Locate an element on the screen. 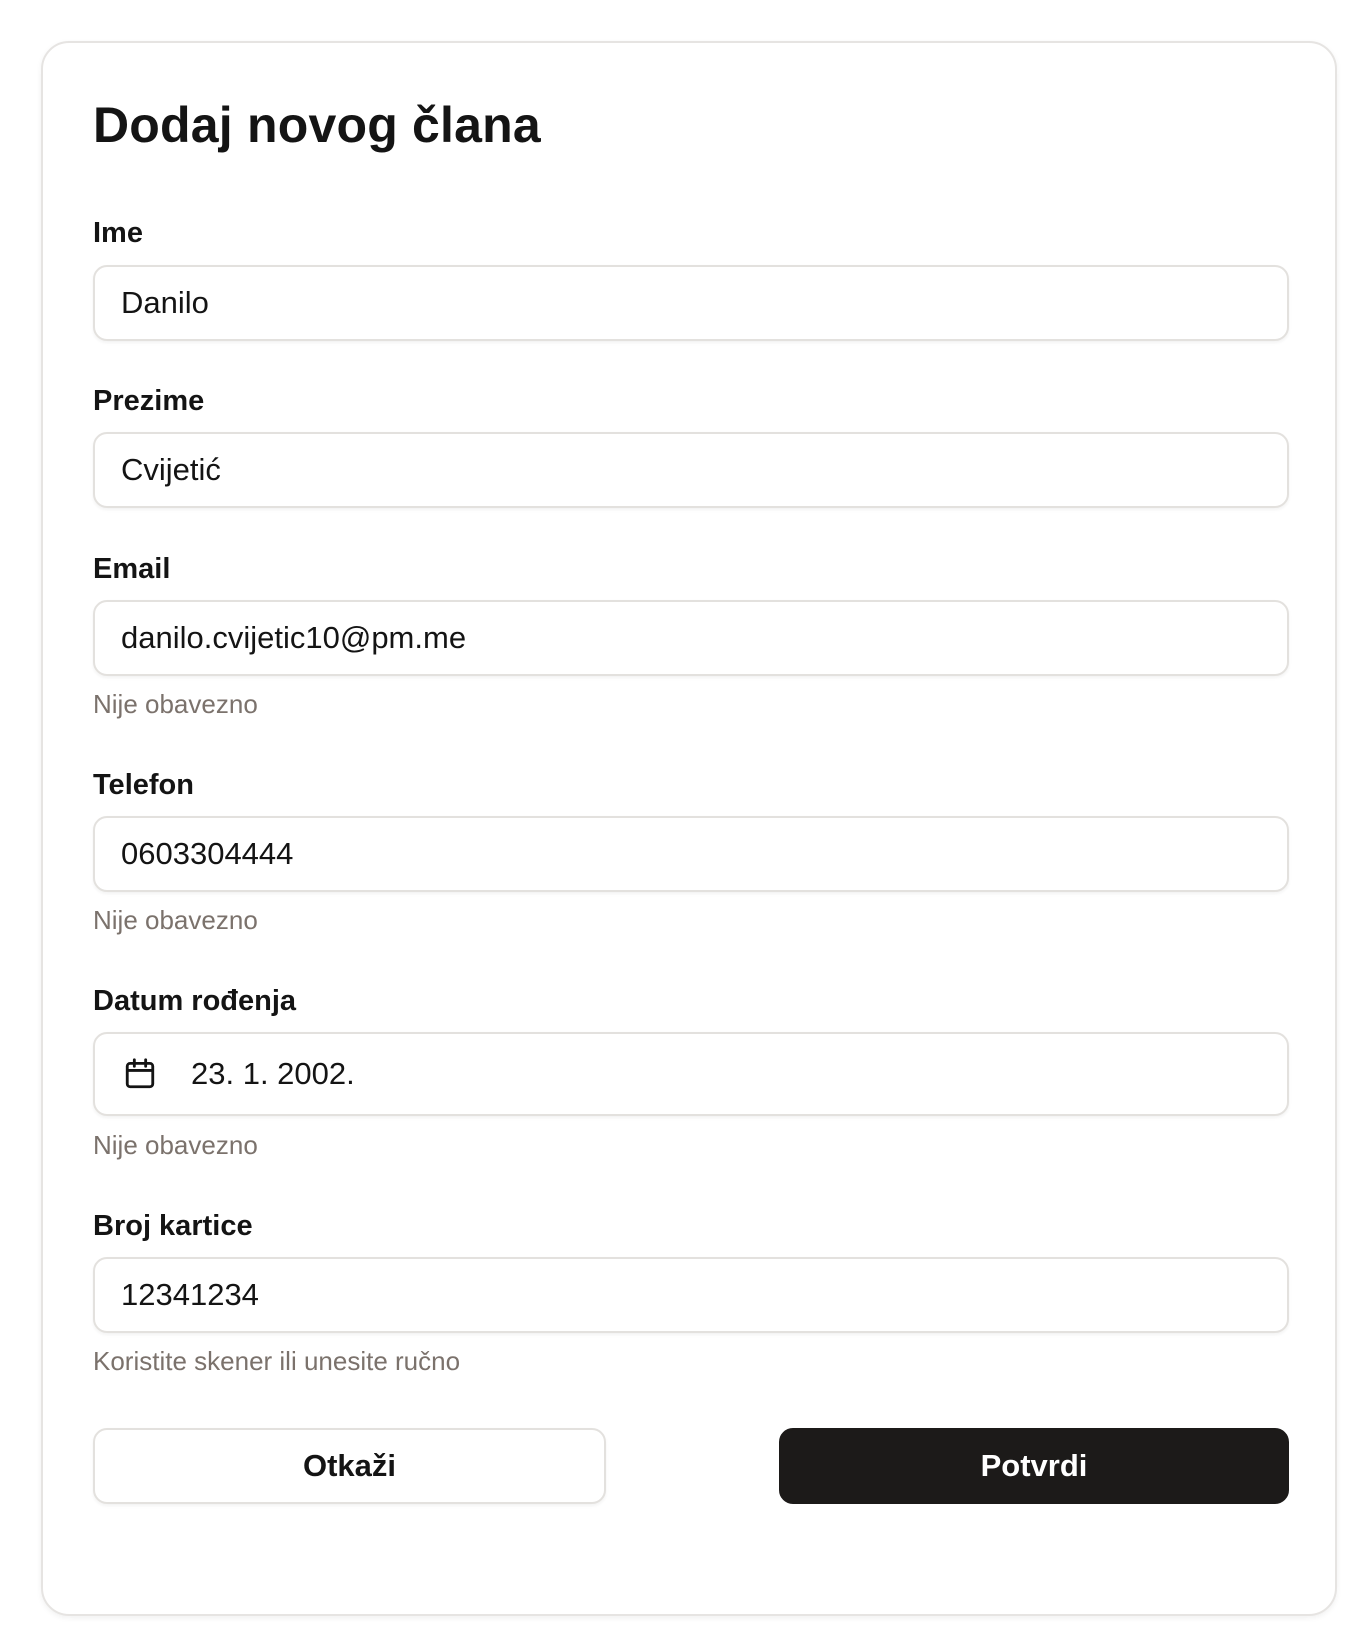 The width and height of the screenshot is (1359, 1629). card-number-input: 12341234 is located at coordinates (691, 1295).